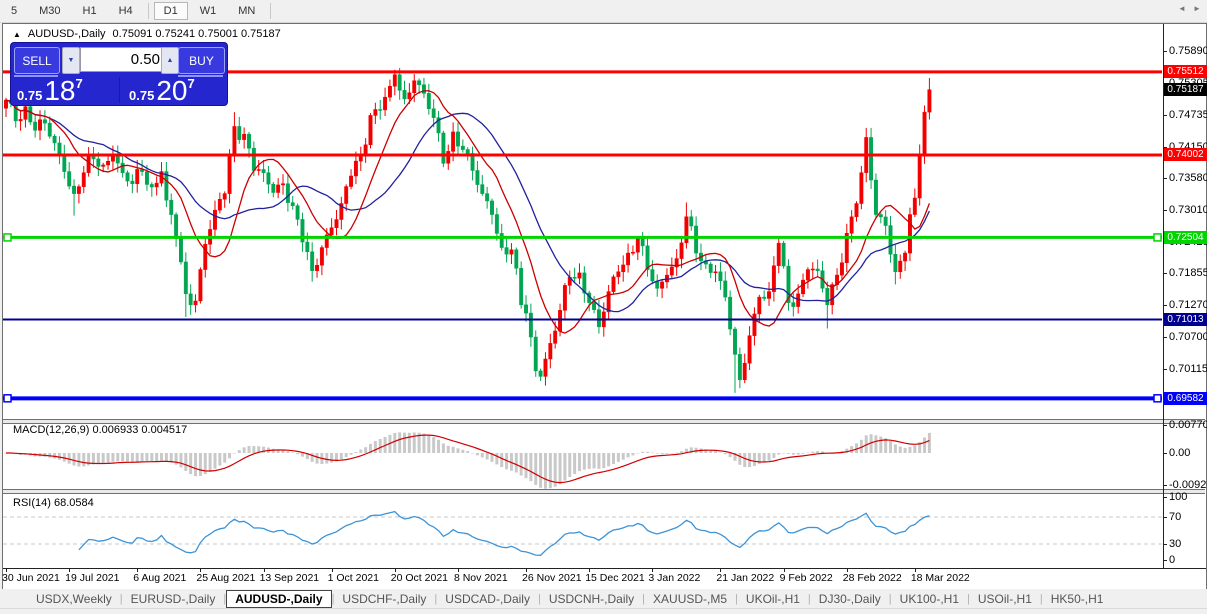 This screenshot has width=1207, height=614. Describe the element at coordinates (1165, 306) in the screenshot. I see `price-tick` at that location.